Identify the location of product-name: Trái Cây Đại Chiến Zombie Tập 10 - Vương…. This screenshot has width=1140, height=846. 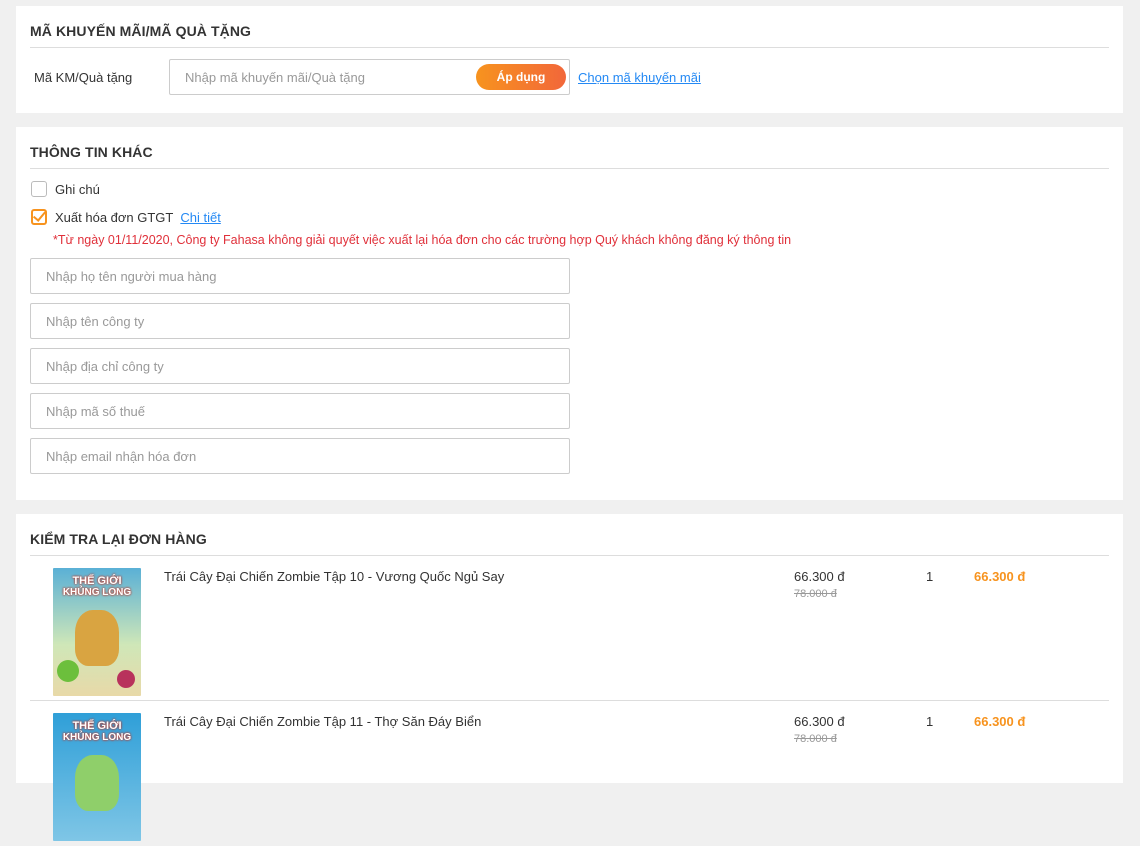
(334, 576).